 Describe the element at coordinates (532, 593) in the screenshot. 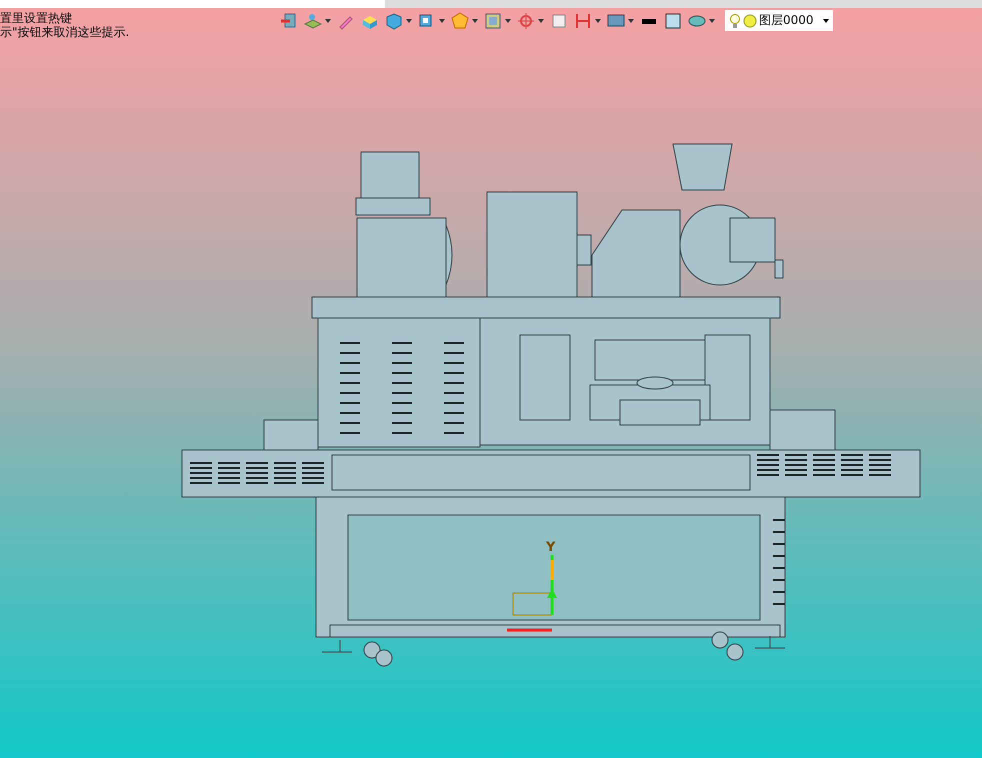

I see `axis-triad-icon` at that location.